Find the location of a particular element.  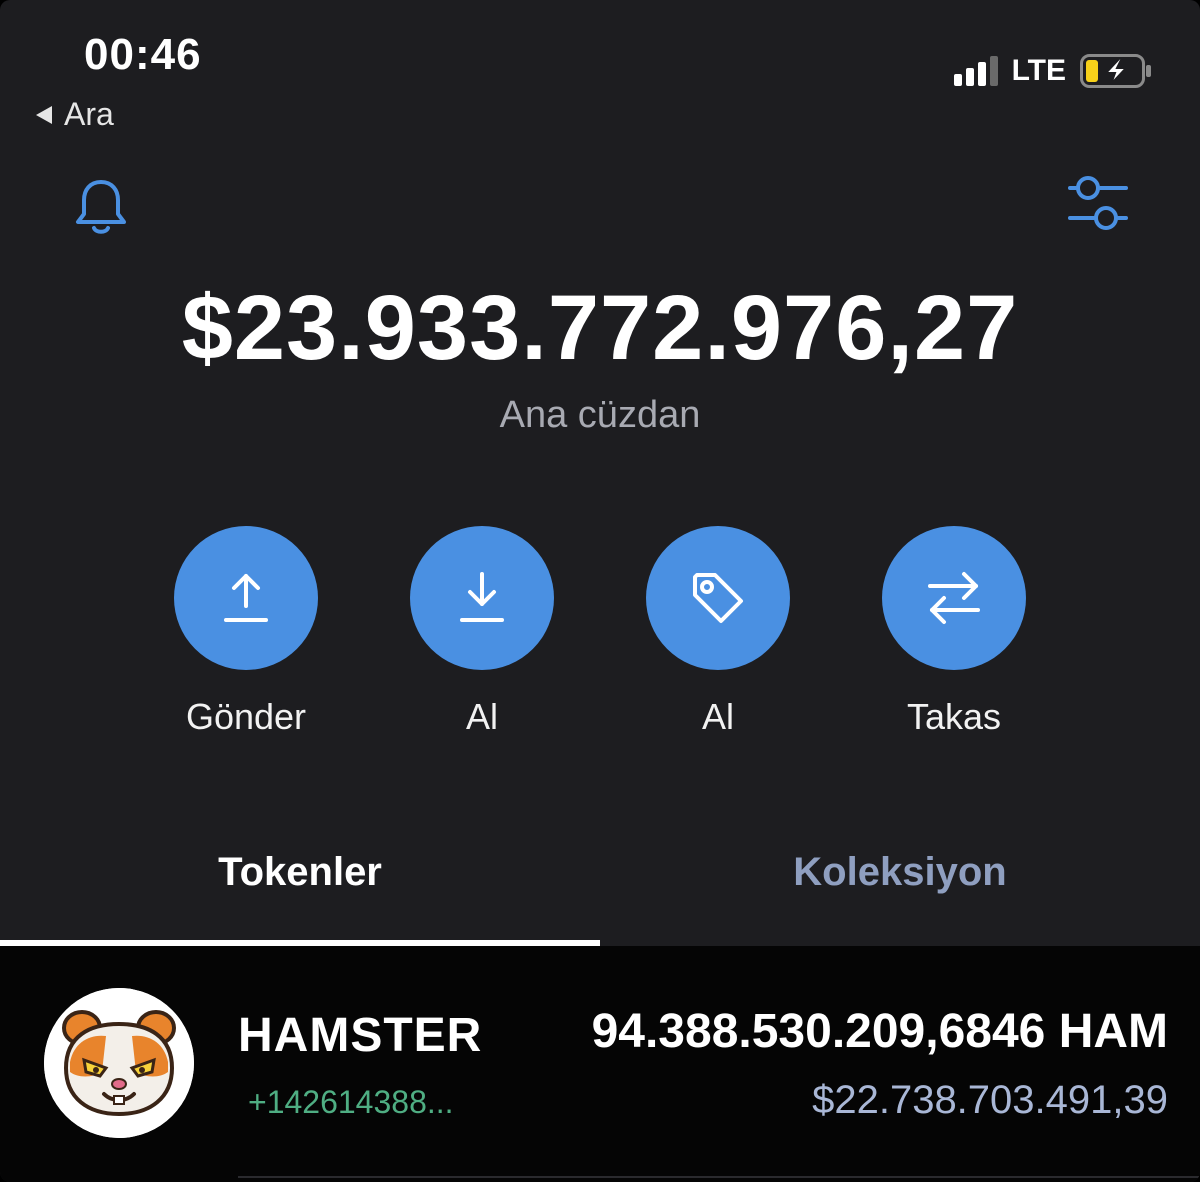

download-arrow-icon is located at coordinates (482, 597).